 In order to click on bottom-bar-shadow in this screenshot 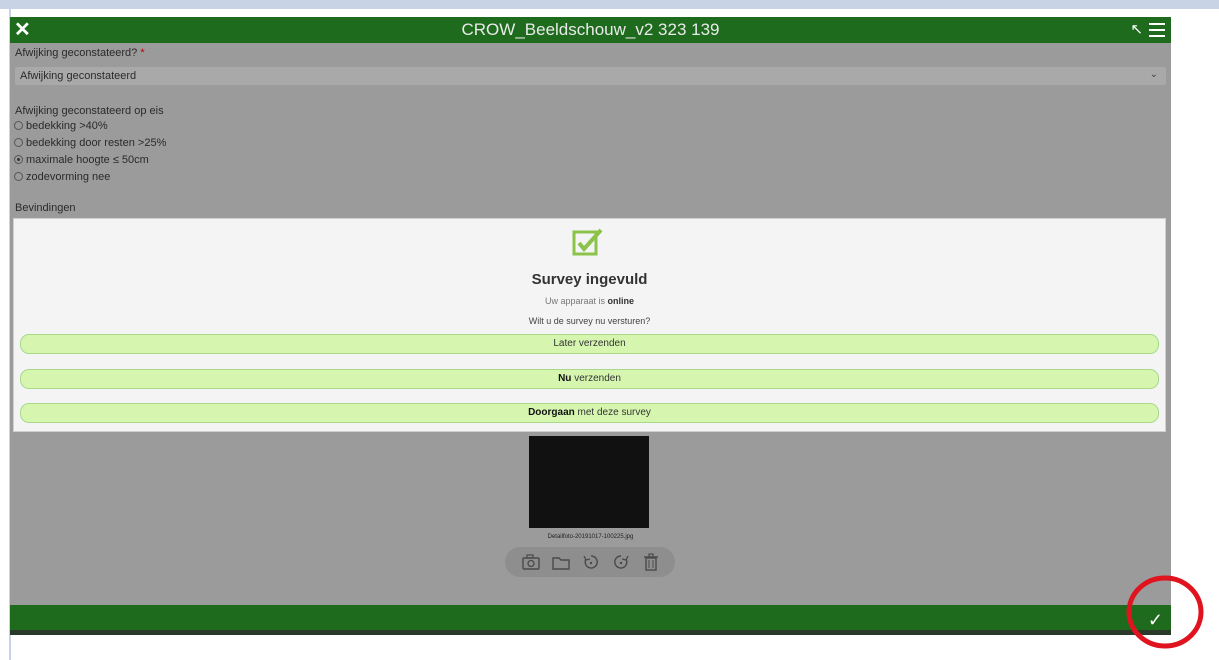, I will do `click(590, 632)`.